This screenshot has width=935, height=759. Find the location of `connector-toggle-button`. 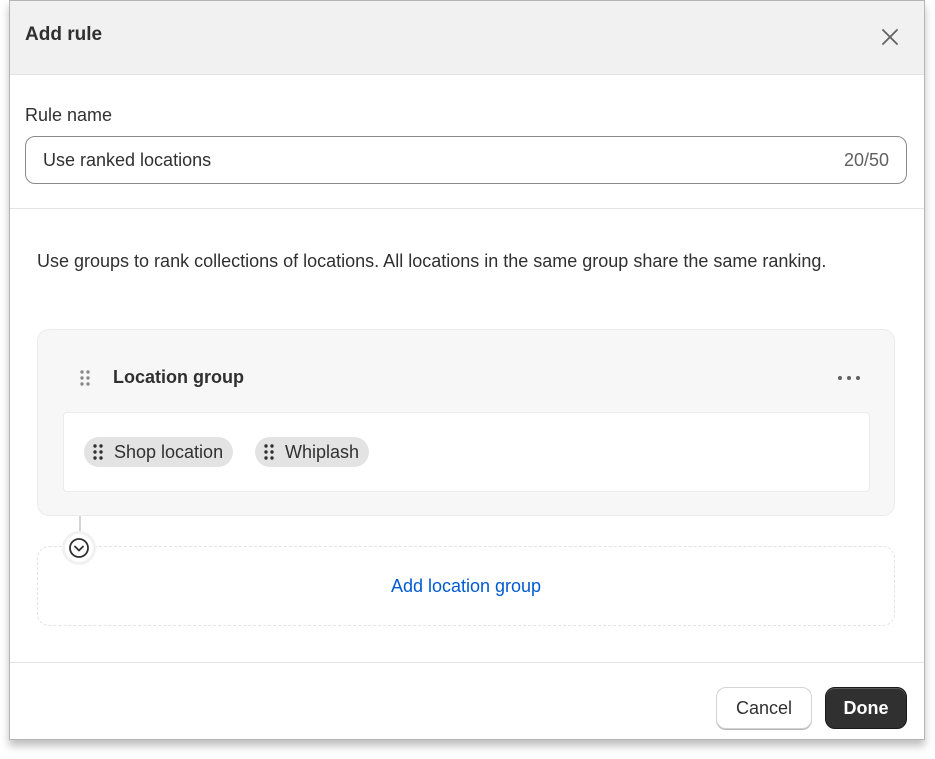

connector-toggle-button is located at coordinates (79, 548).